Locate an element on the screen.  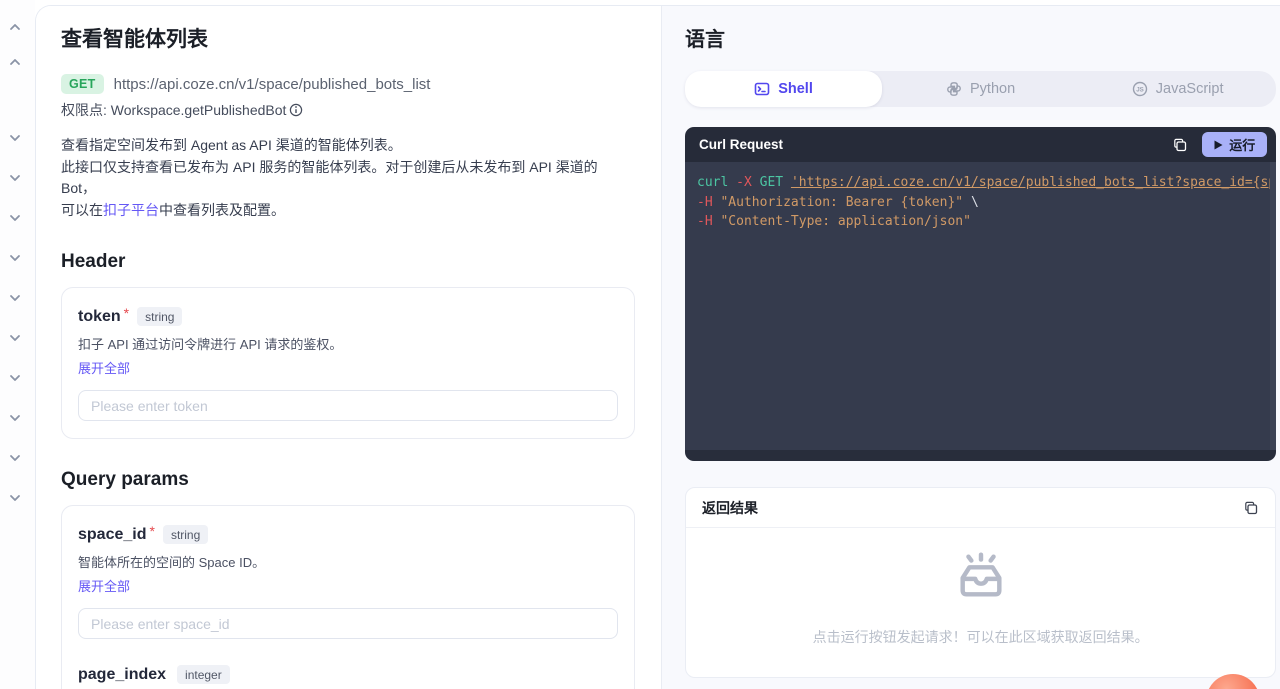
horizontal-scrollbar is located at coordinates (981, 455).